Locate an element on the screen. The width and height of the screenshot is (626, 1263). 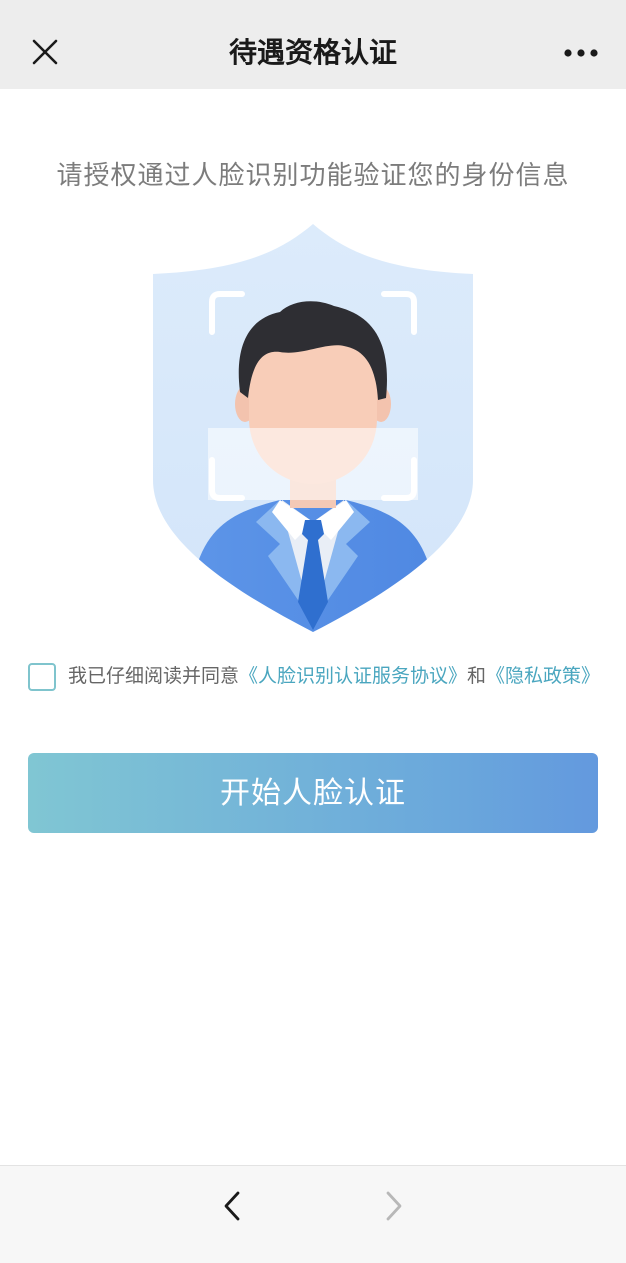
agreement-row: 我已仔细阅读并同意《人脸识别认证服务协议》和《隐私政策》 is located at coordinates (318, 676).